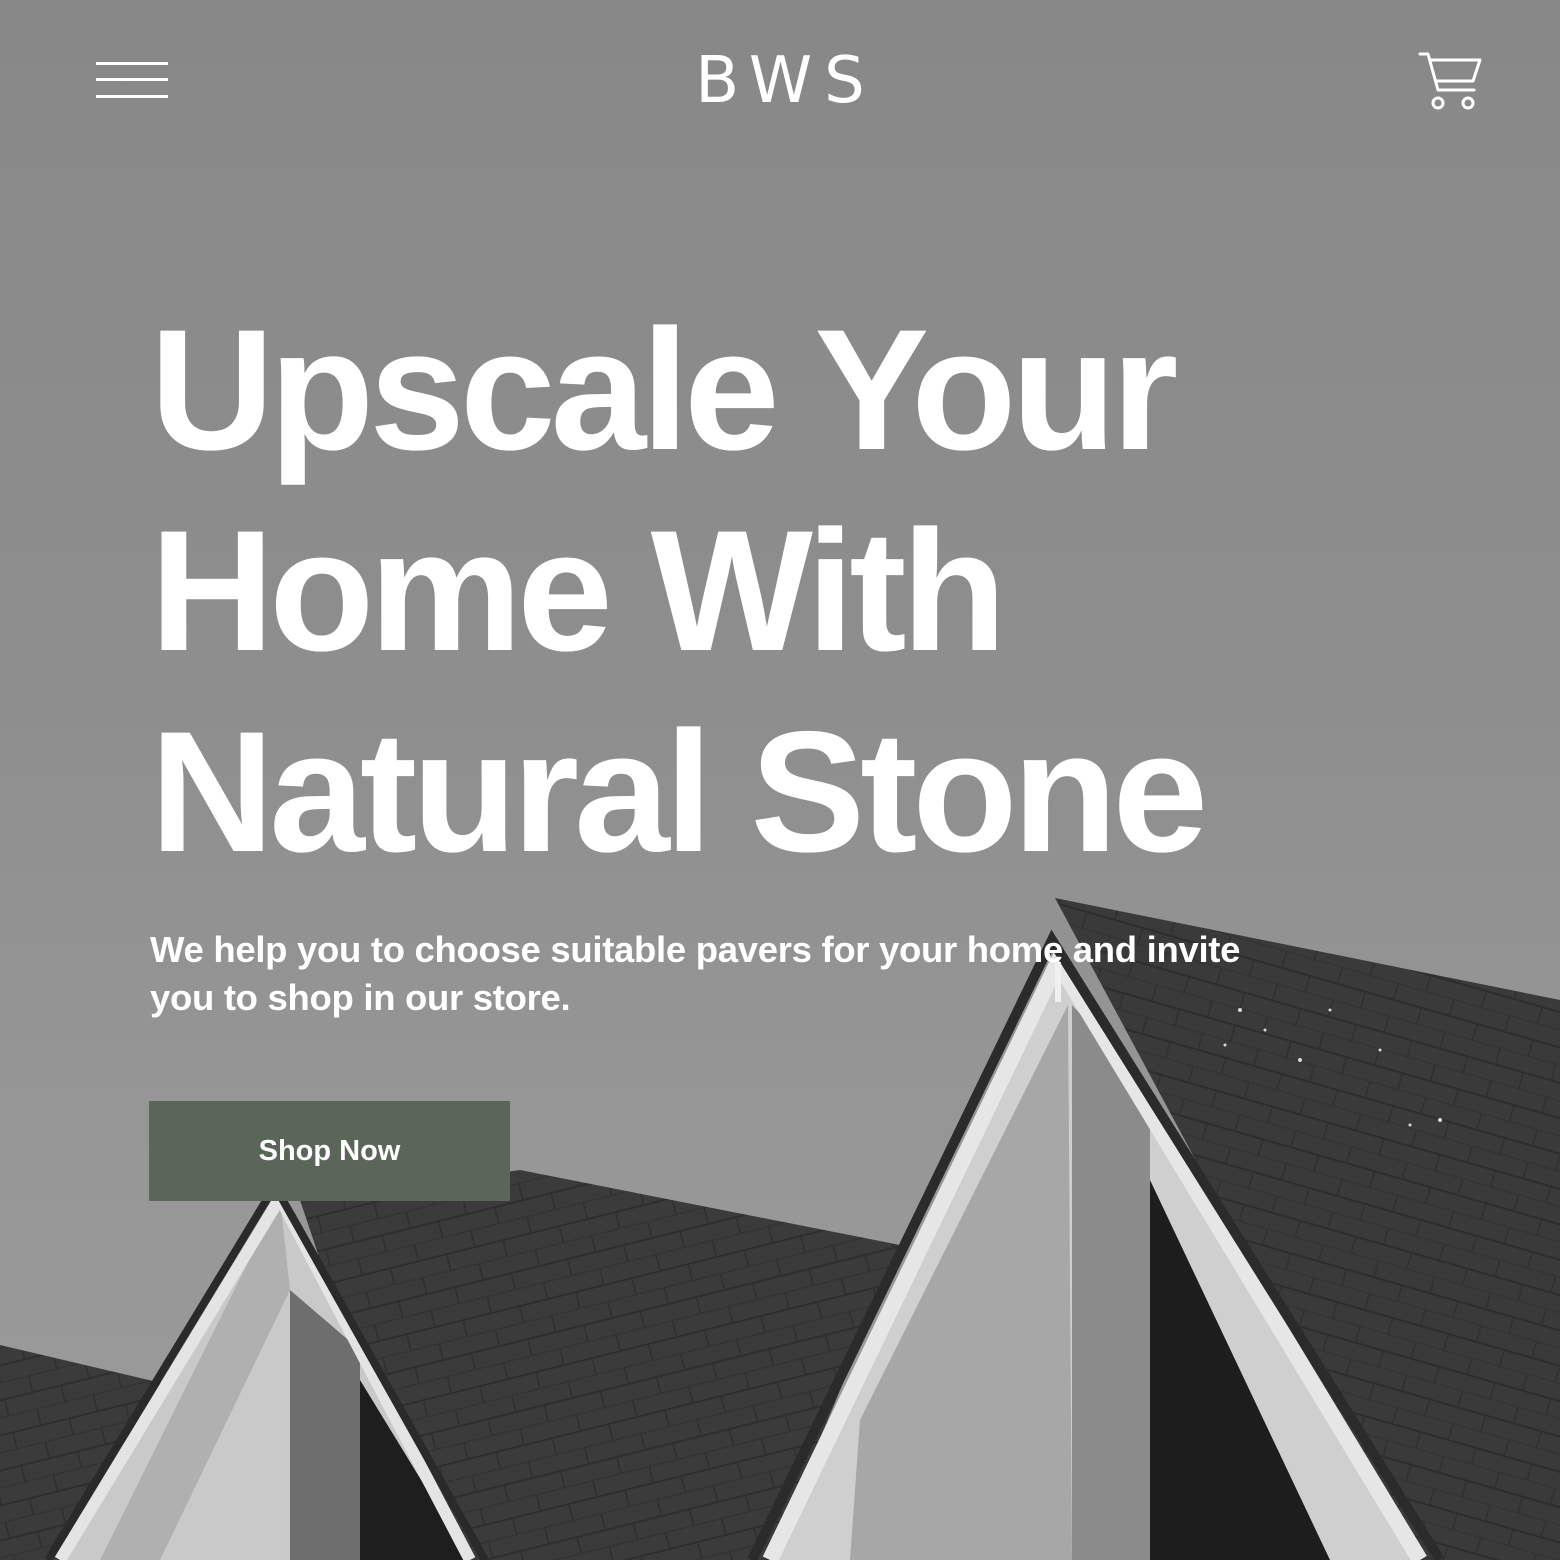  What do you see at coordinates (679, 792) in the screenshot?
I see `headline-line-3: Natural Stone` at bounding box center [679, 792].